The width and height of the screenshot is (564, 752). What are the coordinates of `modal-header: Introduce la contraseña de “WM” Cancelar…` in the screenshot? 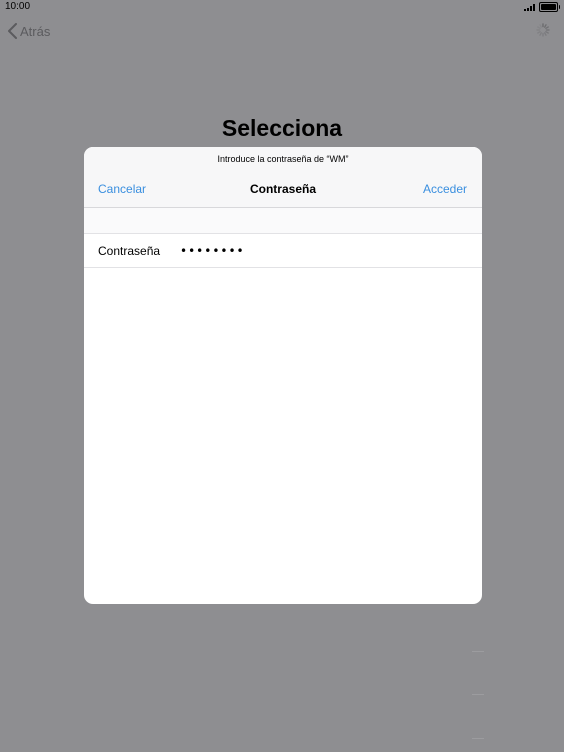 It's located at (283, 177).